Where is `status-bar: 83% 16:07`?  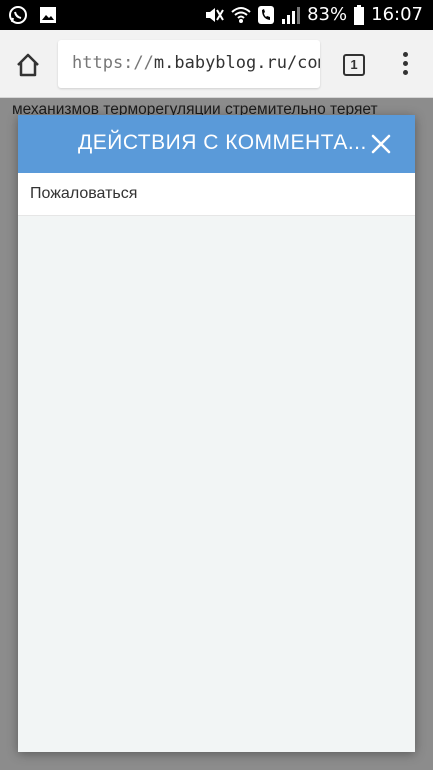
status-bar: 83% 16:07 is located at coordinates (216, 15).